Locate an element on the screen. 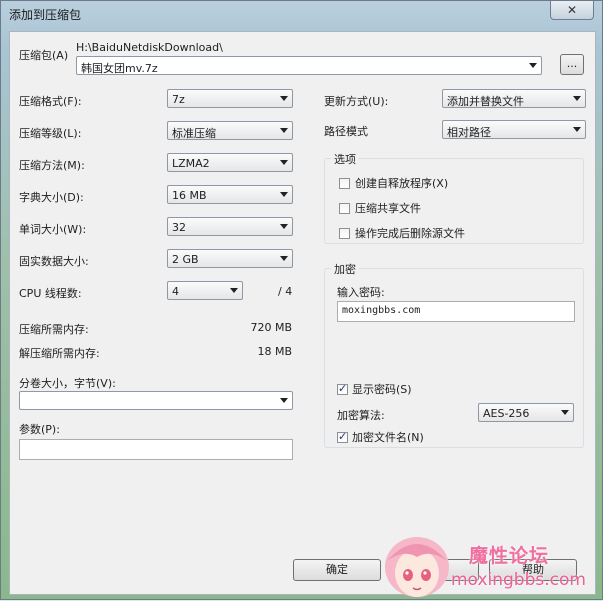 This screenshot has height=601, width=603. close-button: ✕ is located at coordinates (572, 10).